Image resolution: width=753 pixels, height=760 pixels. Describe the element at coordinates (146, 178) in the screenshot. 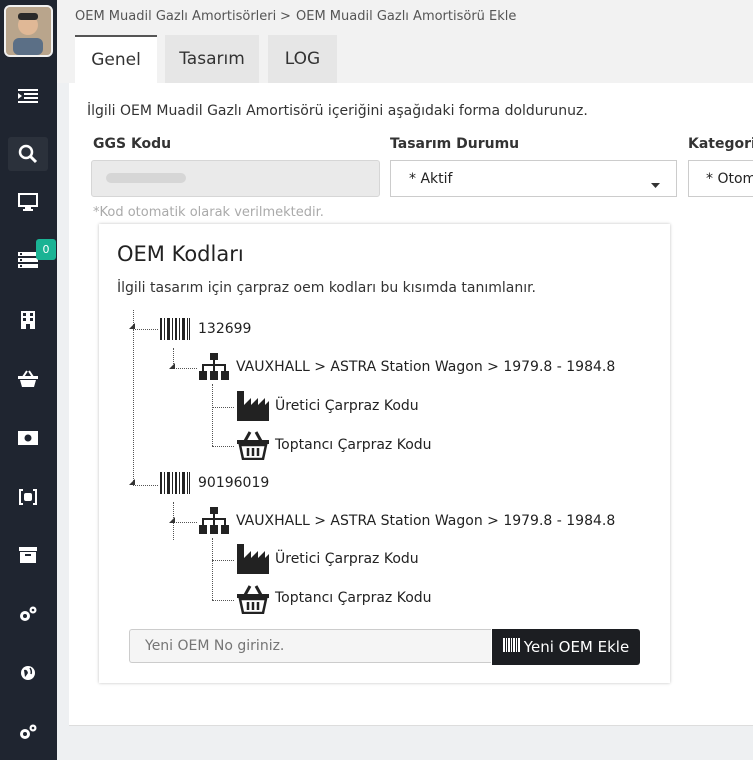

I see `ggs-code-value` at that location.